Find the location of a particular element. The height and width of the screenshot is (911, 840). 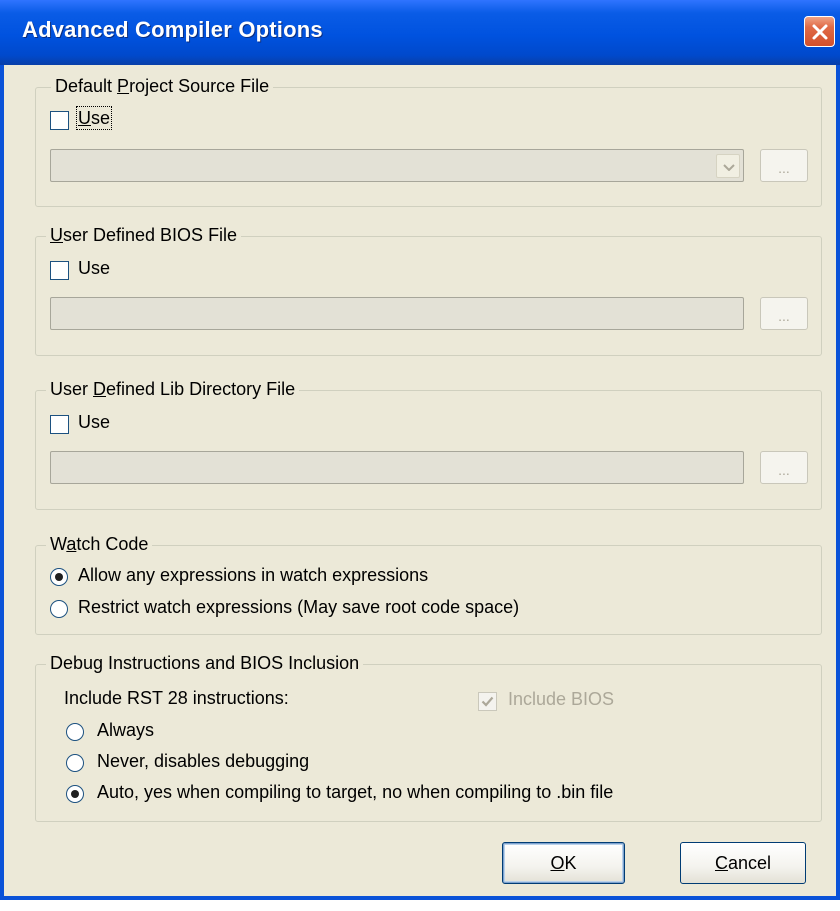

close-button is located at coordinates (819, 31).